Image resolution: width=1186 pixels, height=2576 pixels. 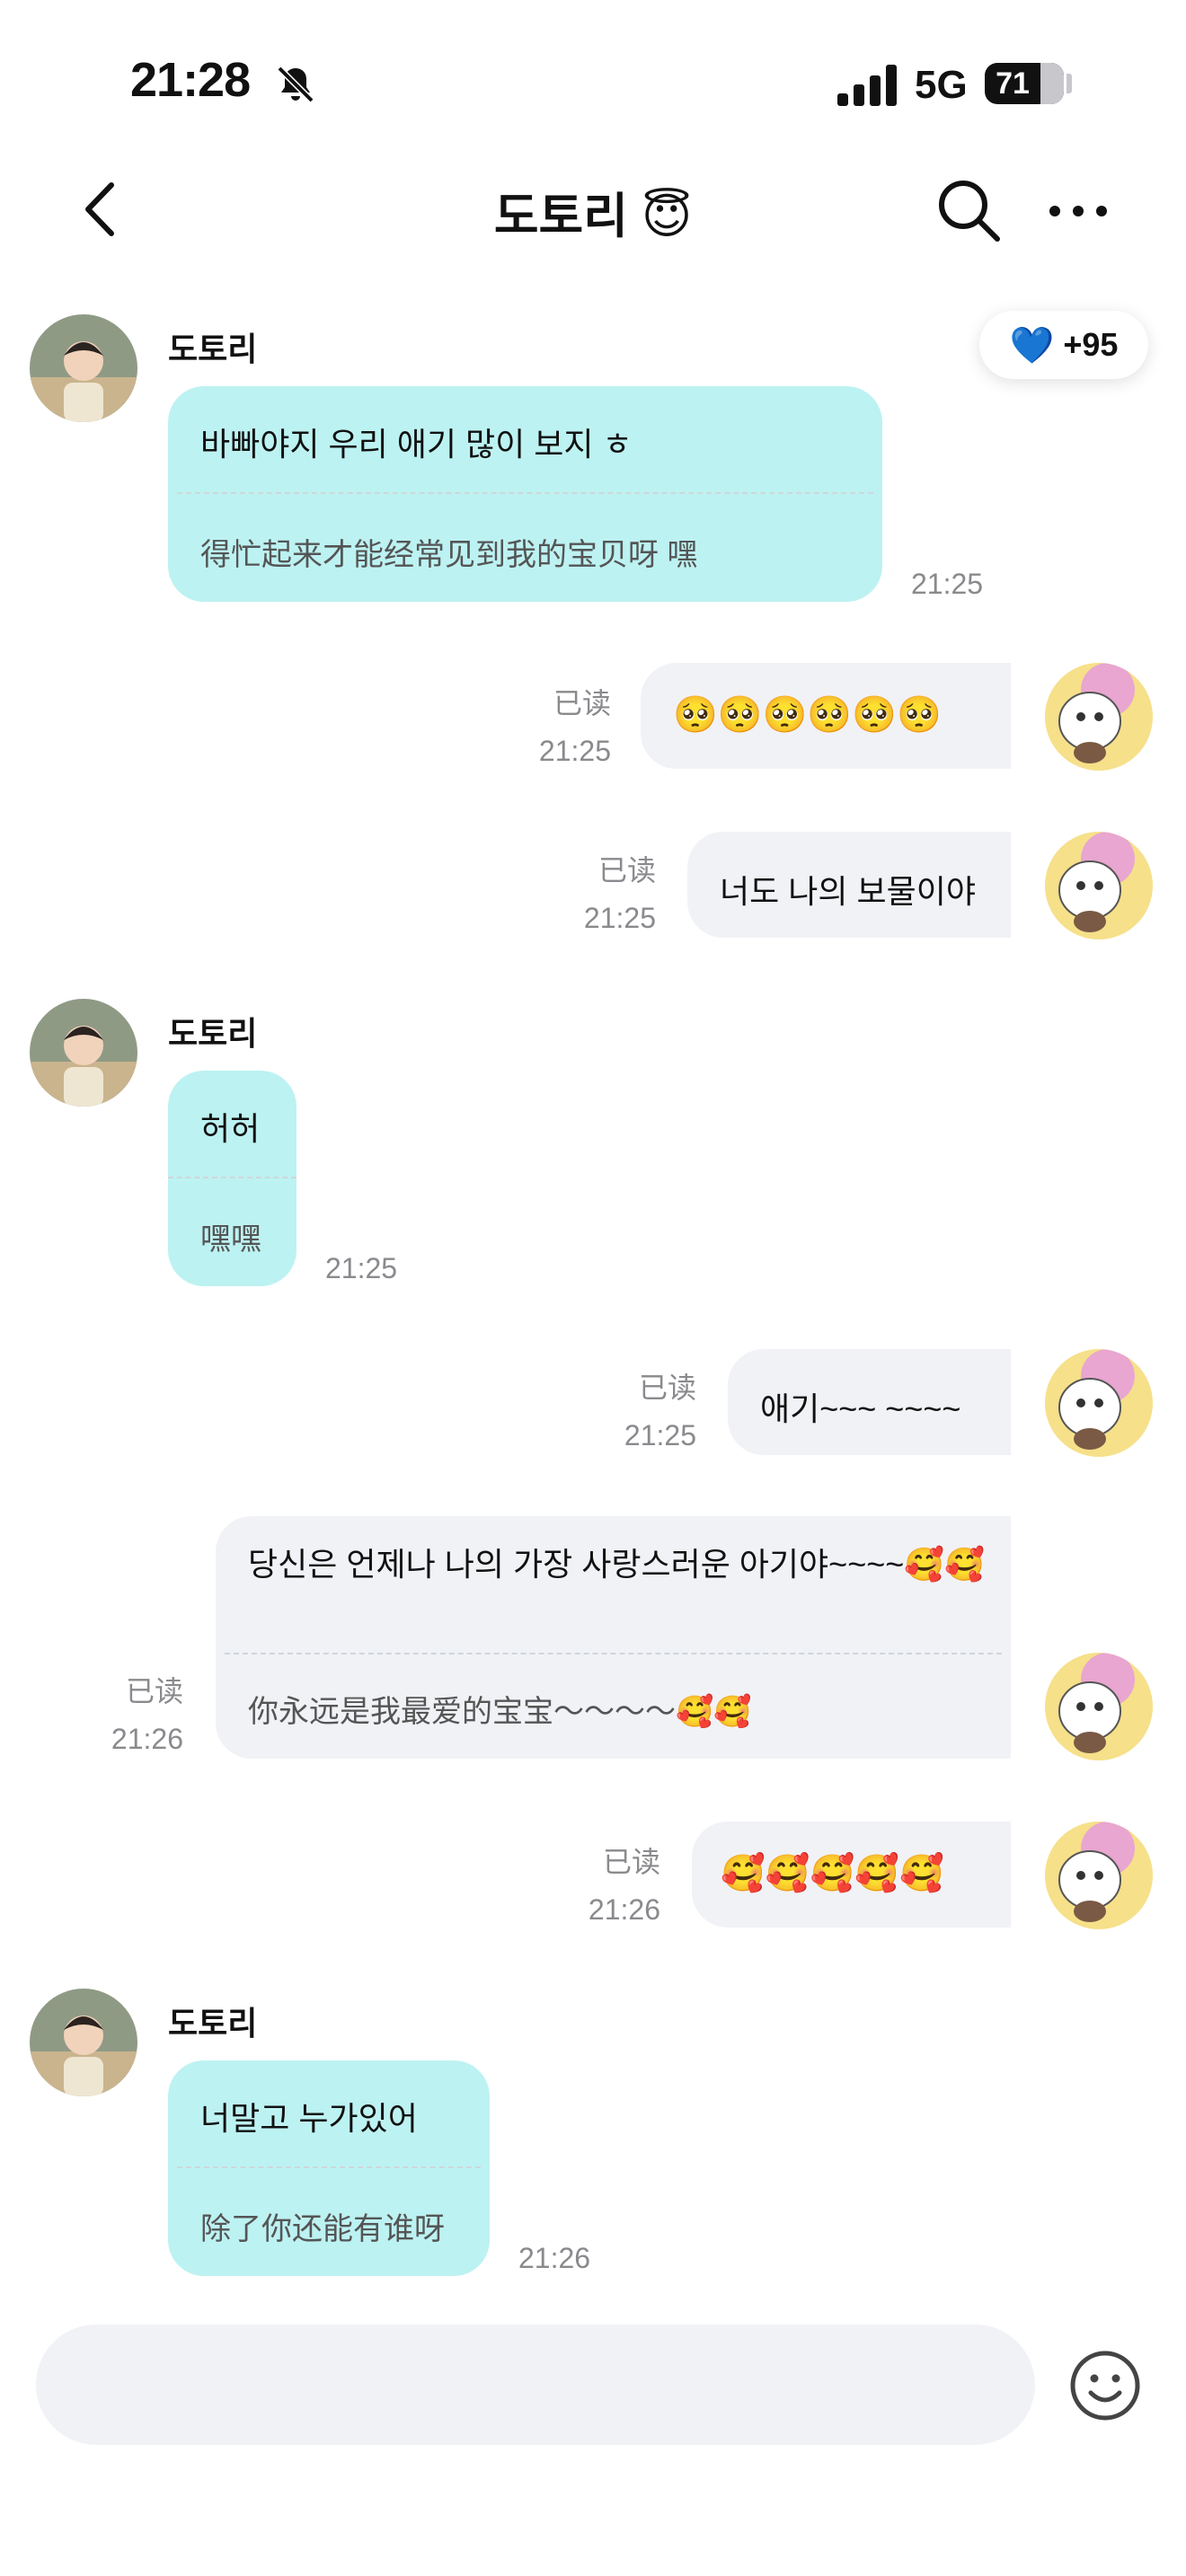 I want to click on message-text: 🥺🥺🥺🥺🥺🥺, so click(x=807, y=715).